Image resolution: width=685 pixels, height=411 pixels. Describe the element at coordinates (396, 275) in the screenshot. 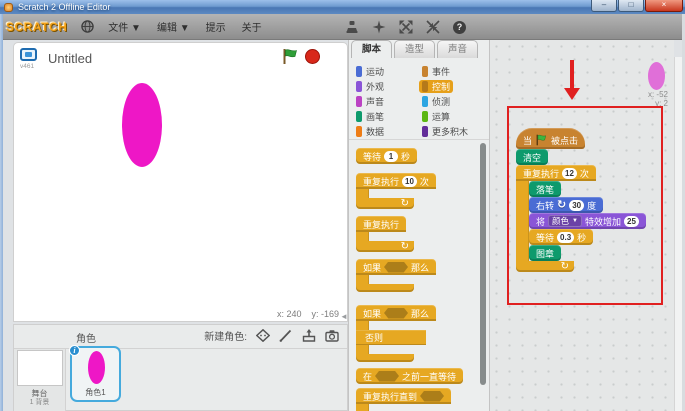

I see `palette-block-if: 如果 那么` at that location.